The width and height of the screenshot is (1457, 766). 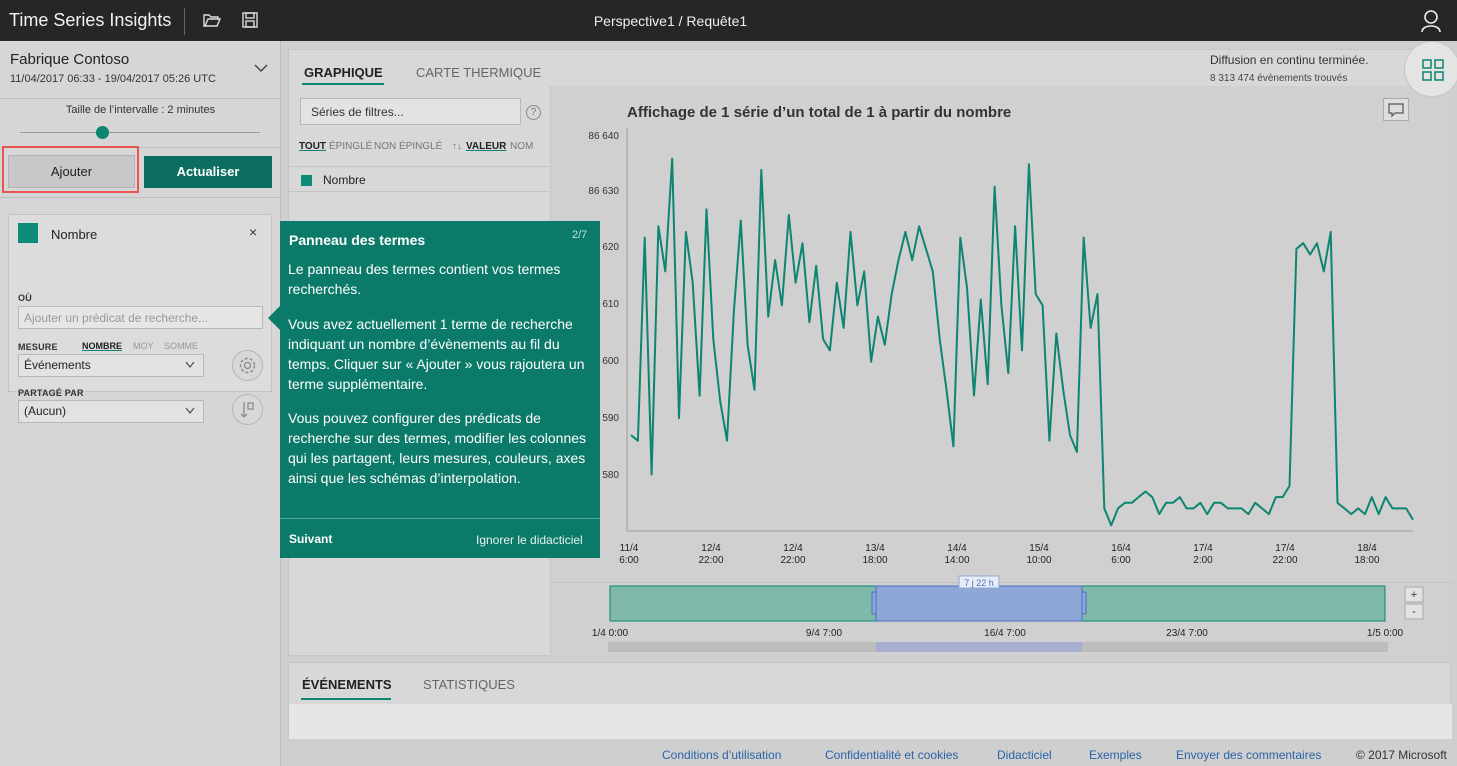 I want to click on add-button: Ajouter, so click(x=71, y=171).